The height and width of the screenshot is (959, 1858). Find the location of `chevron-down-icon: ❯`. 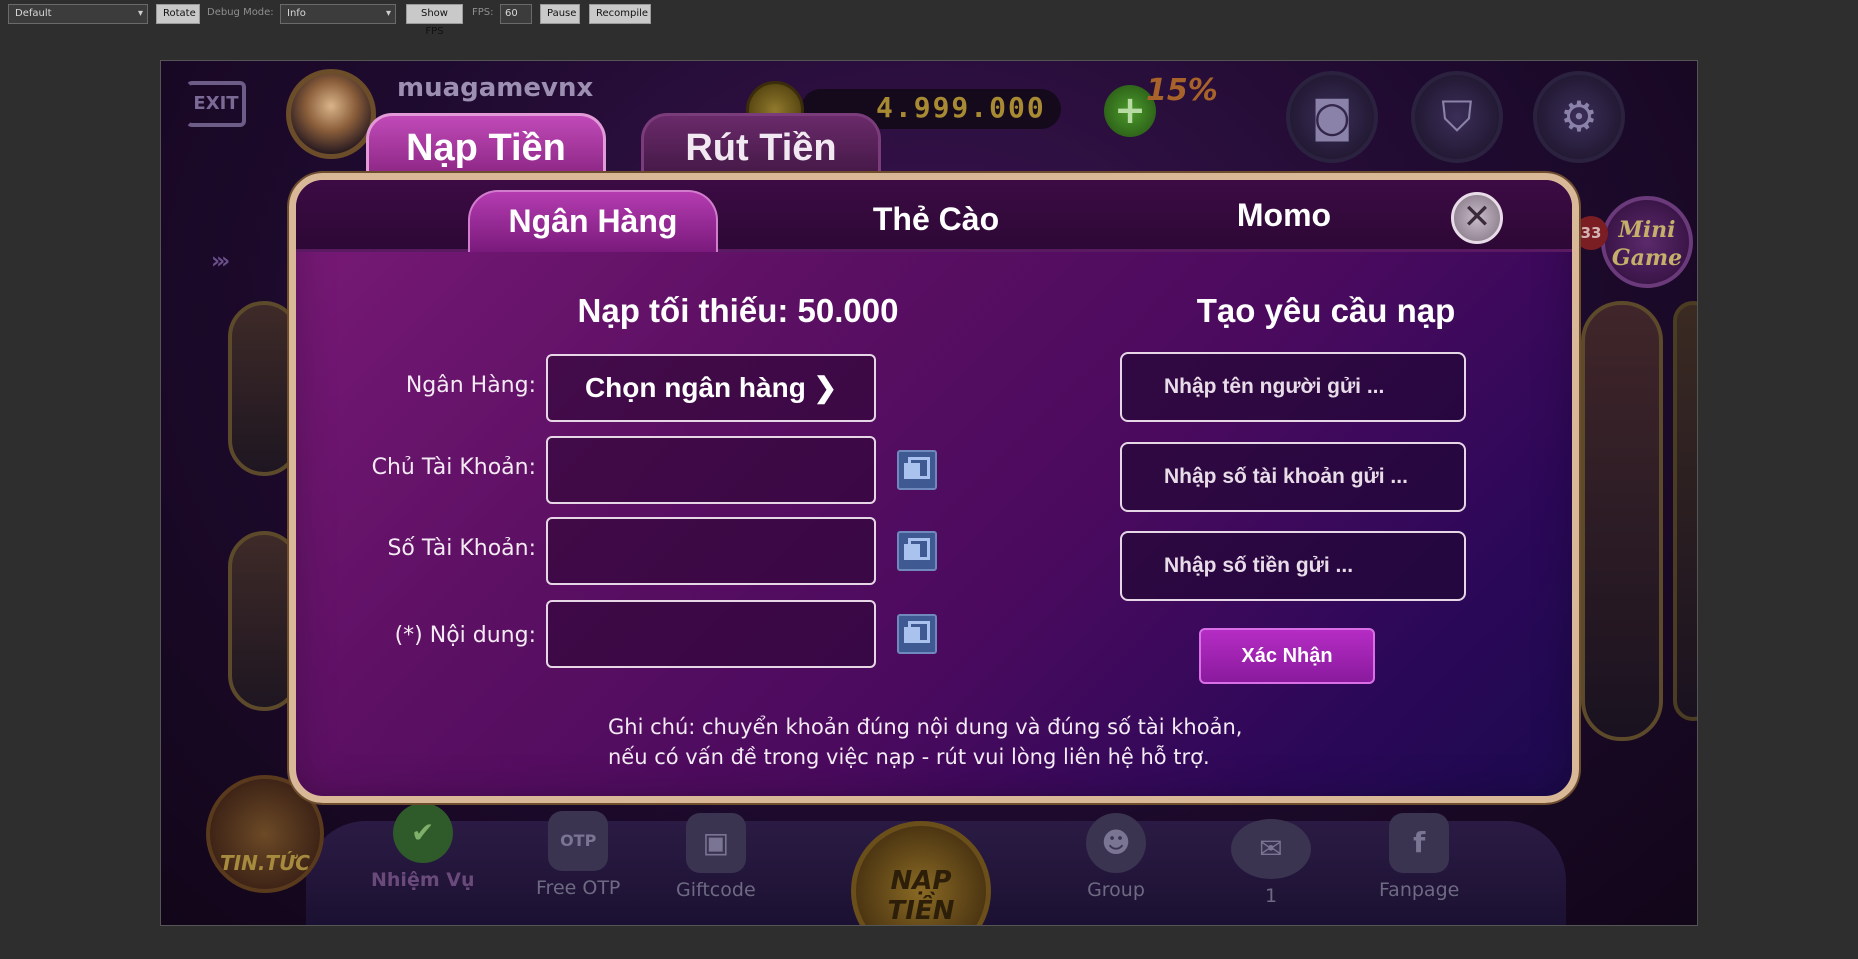

chevron-down-icon: ❯ is located at coordinates (825, 387).